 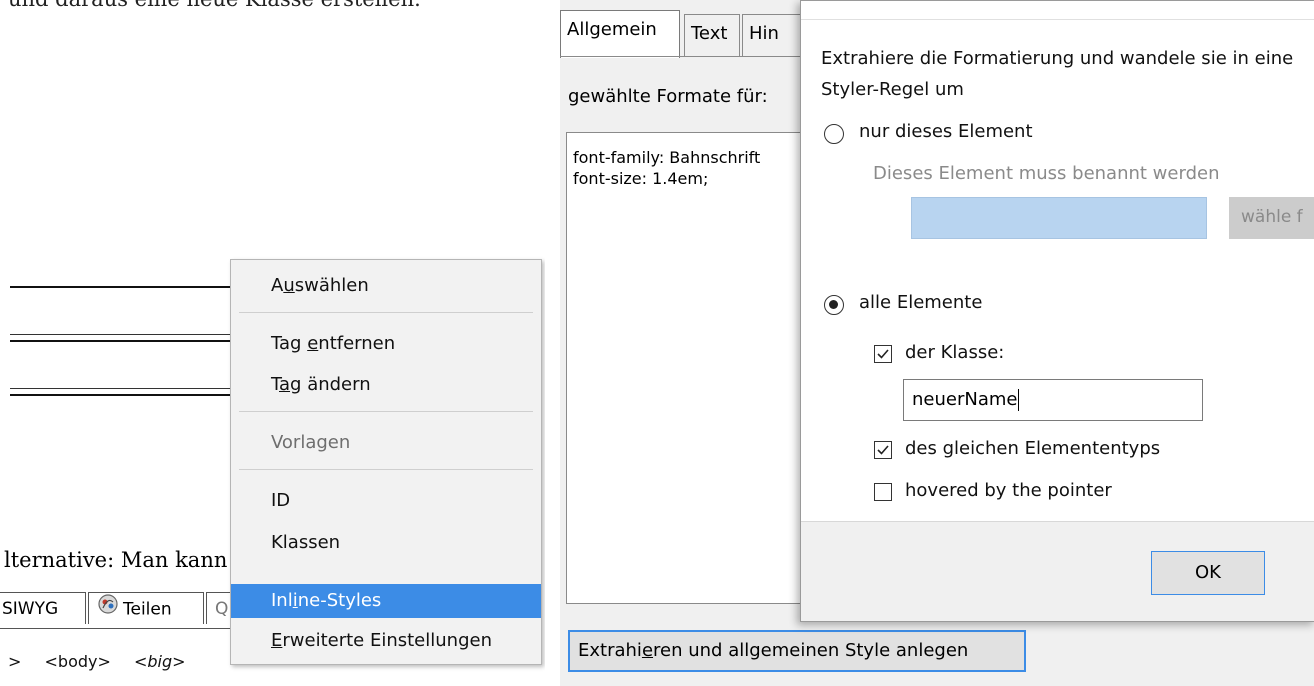 I want to click on format-line: font-size: 1.4em;, so click(x=641, y=178).